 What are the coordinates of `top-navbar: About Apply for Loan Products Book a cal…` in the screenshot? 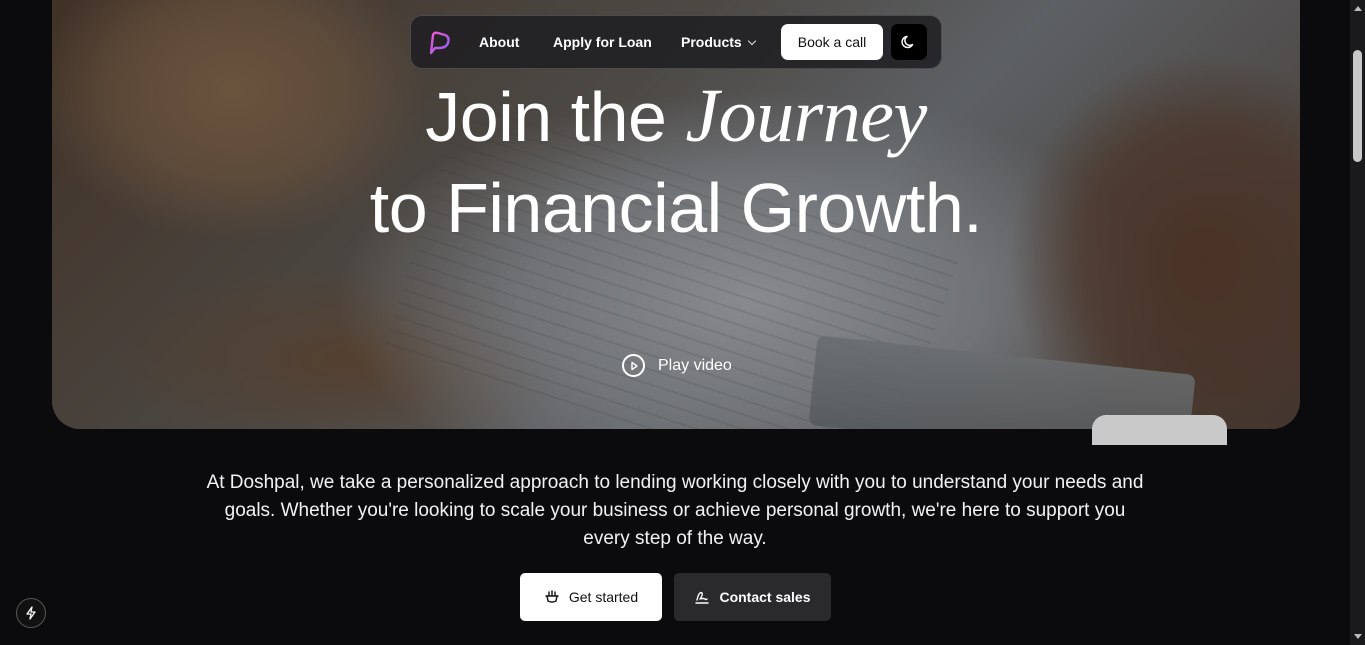 It's located at (676, 42).